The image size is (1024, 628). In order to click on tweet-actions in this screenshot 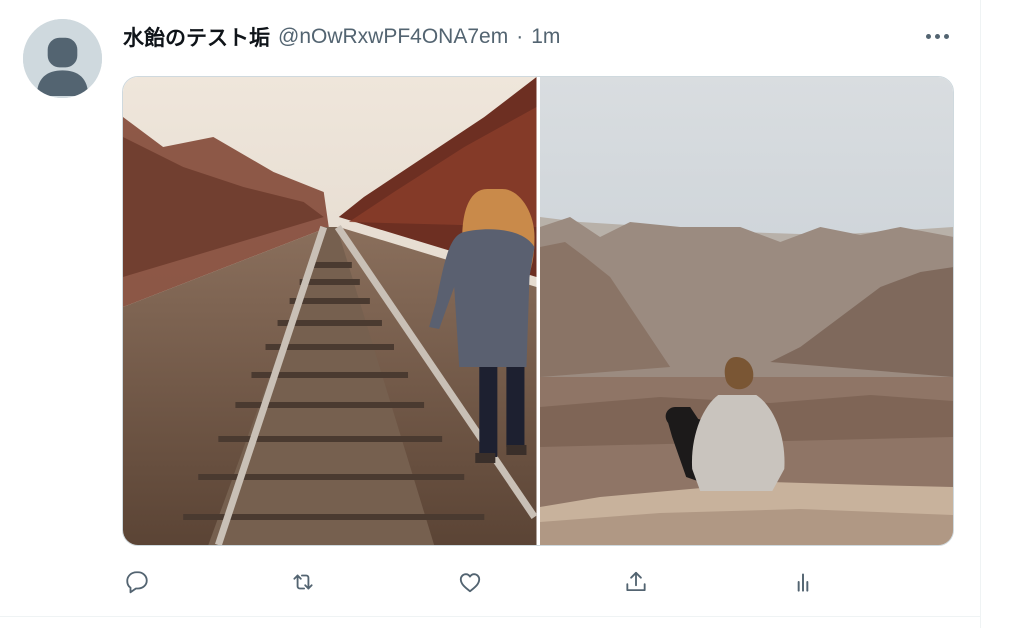, I will do `click(481, 582)`.